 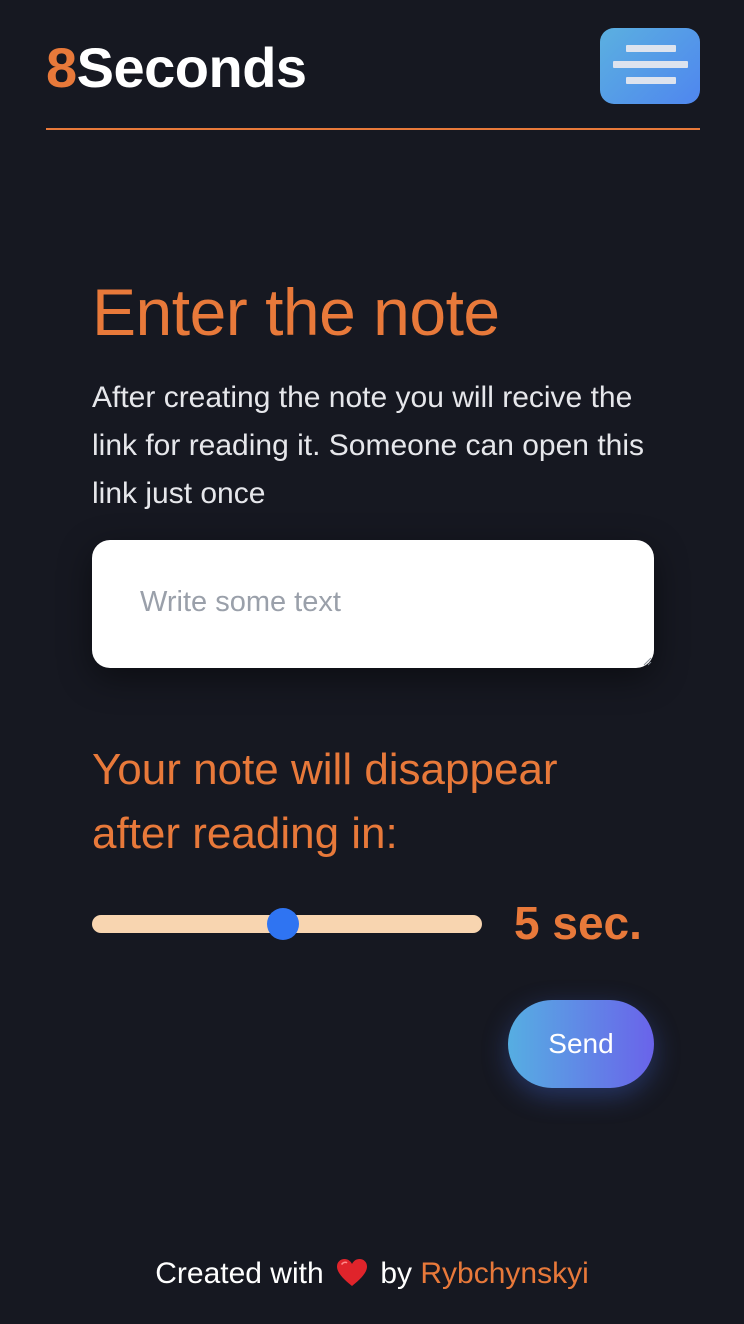 I want to click on heart-icon, so click(x=352, y=1272).